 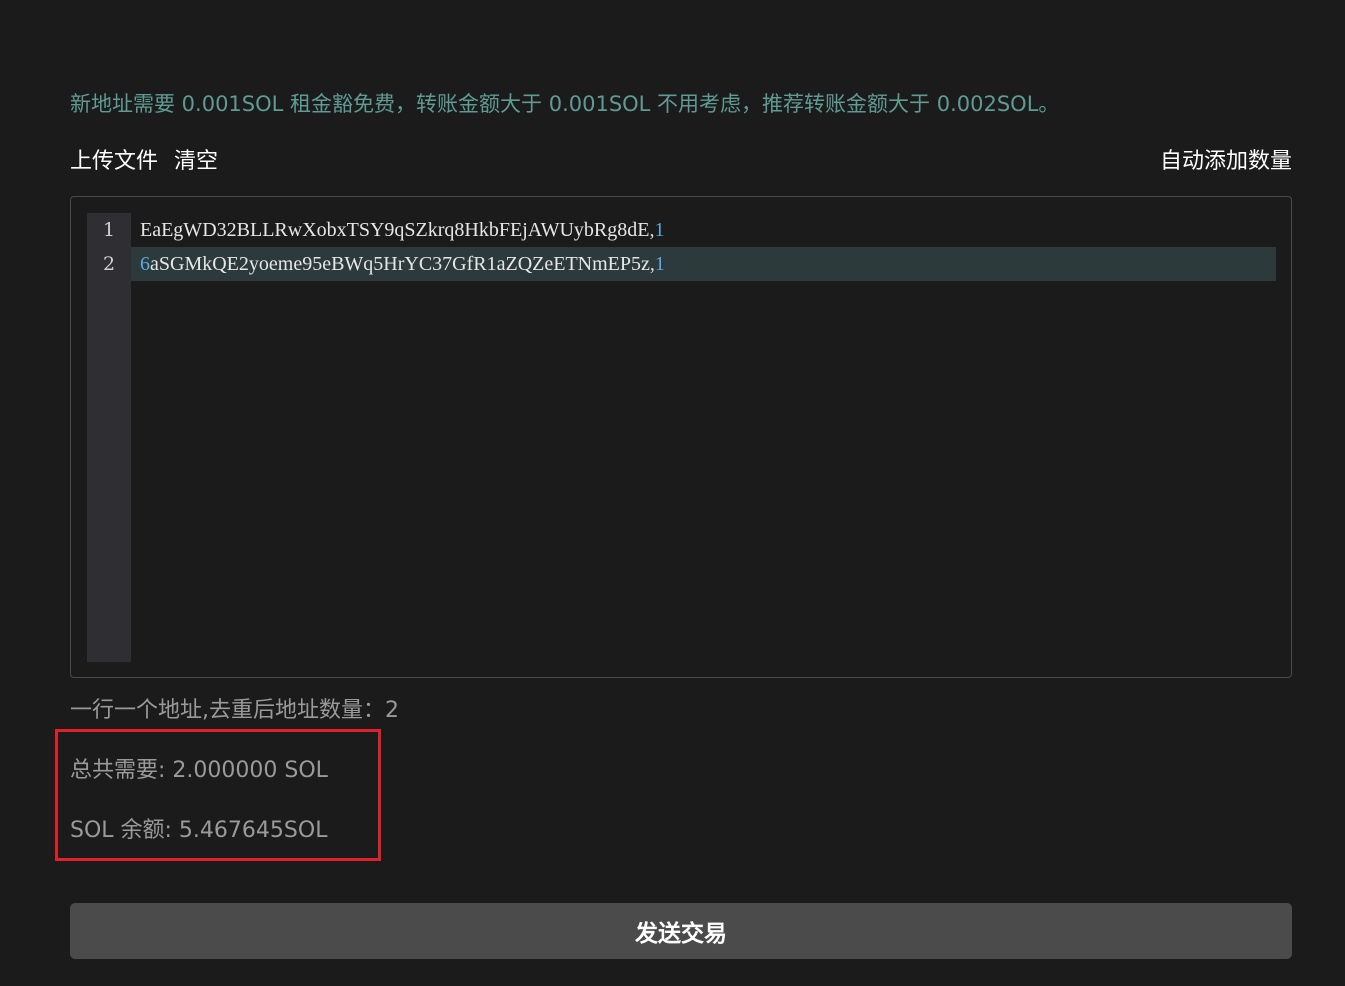 I want to click on toolbar-left-group: 上传文件 清空, so click(x=144, y=159).